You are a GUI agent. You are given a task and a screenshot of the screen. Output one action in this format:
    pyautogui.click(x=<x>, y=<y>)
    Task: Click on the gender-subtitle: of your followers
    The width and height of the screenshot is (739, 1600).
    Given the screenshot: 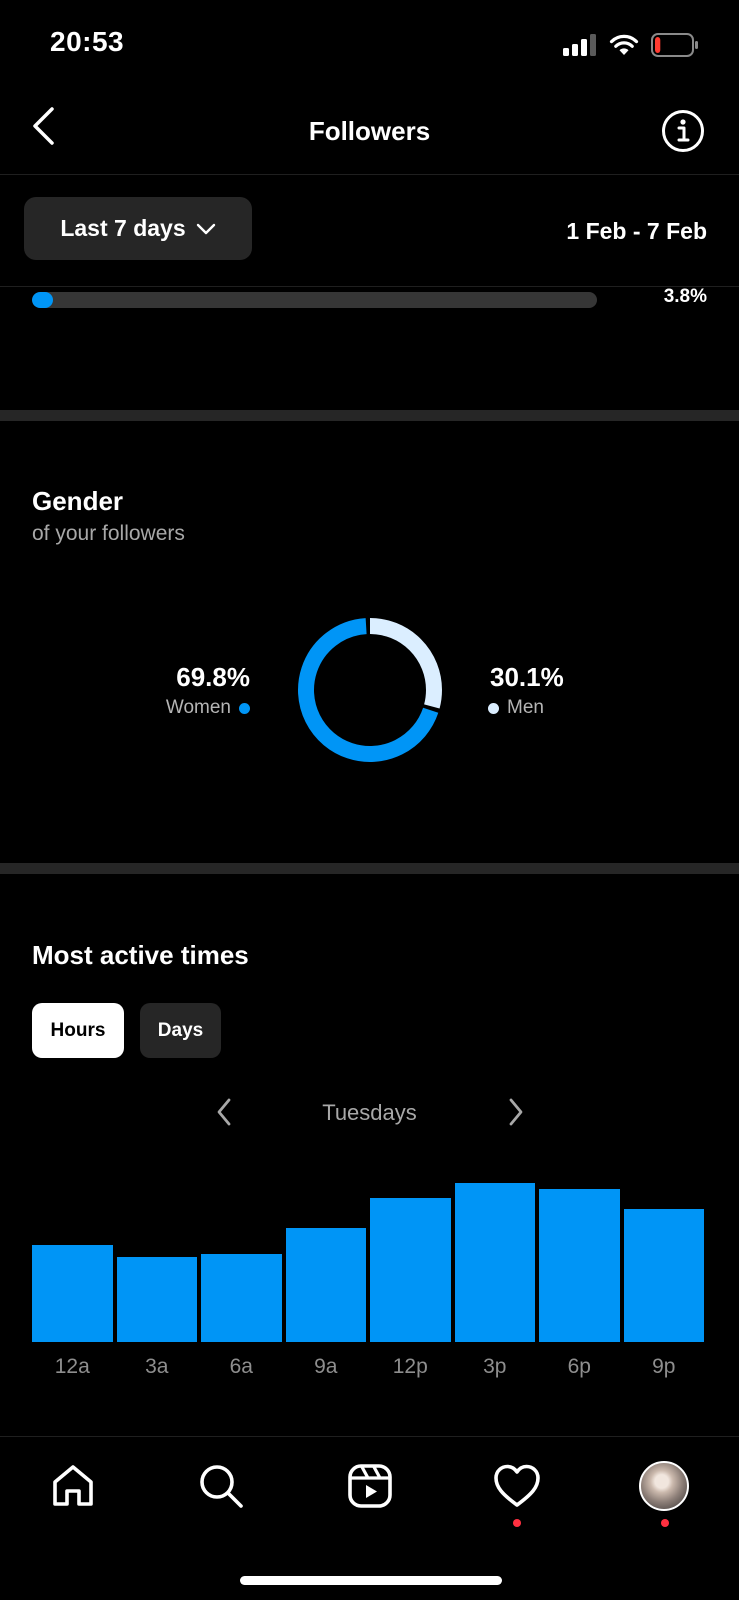 What is the action you would take?
    pyautogui.click(x=108, y=533)
    